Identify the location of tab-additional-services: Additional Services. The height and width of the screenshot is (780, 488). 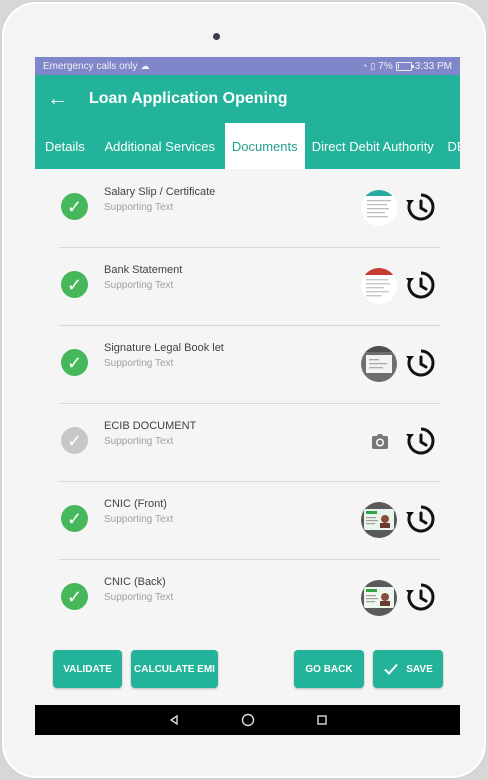
(160, 146).